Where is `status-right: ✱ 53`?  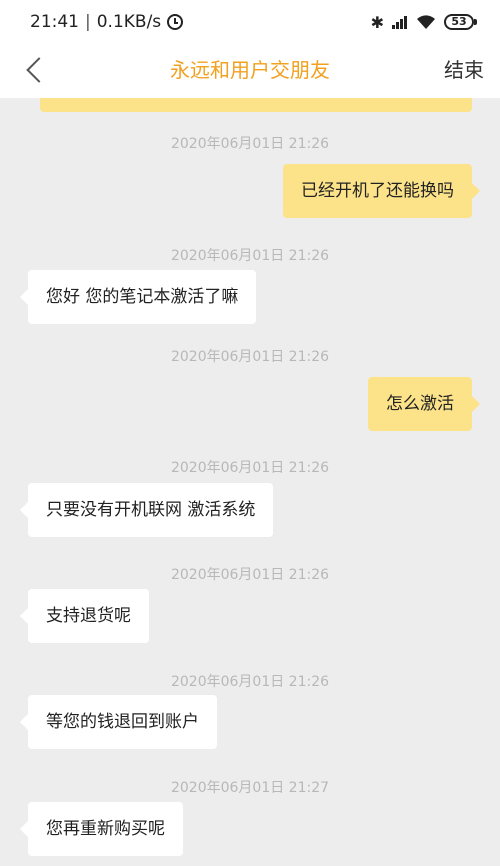 status-right: ✱ 53 is located at coordinates (423, 22).